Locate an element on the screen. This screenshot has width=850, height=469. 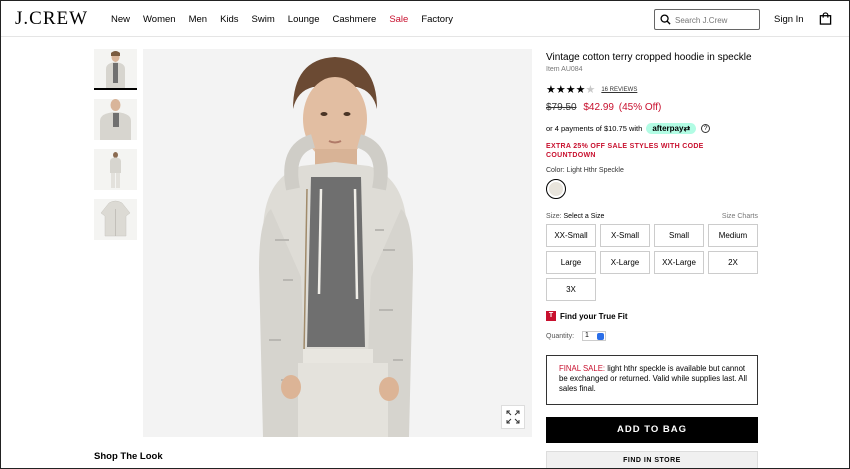
nav-men: Men is located at coordinates (198, 19).